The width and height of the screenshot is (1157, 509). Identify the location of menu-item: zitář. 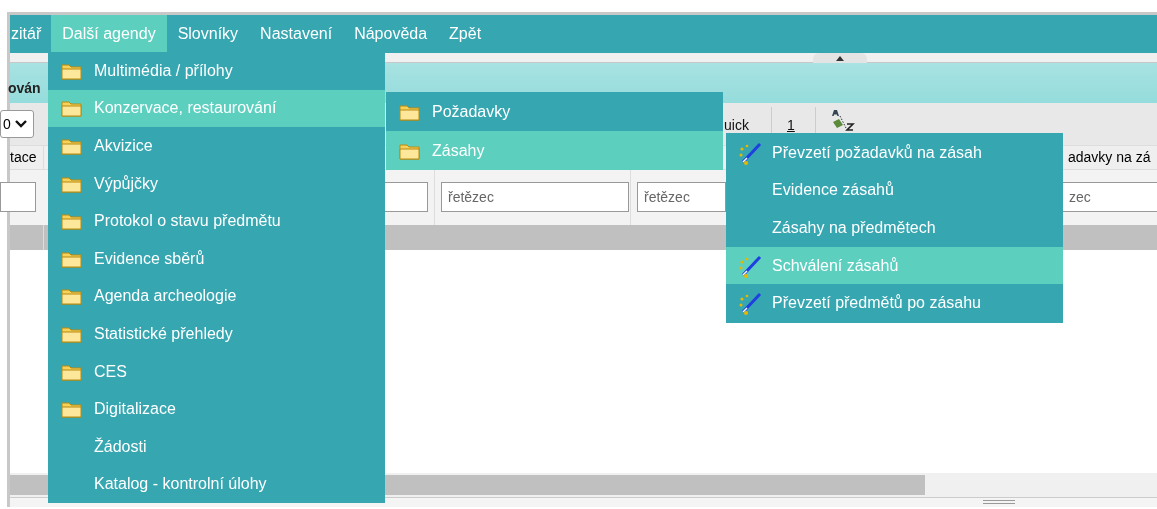
(31, 34).